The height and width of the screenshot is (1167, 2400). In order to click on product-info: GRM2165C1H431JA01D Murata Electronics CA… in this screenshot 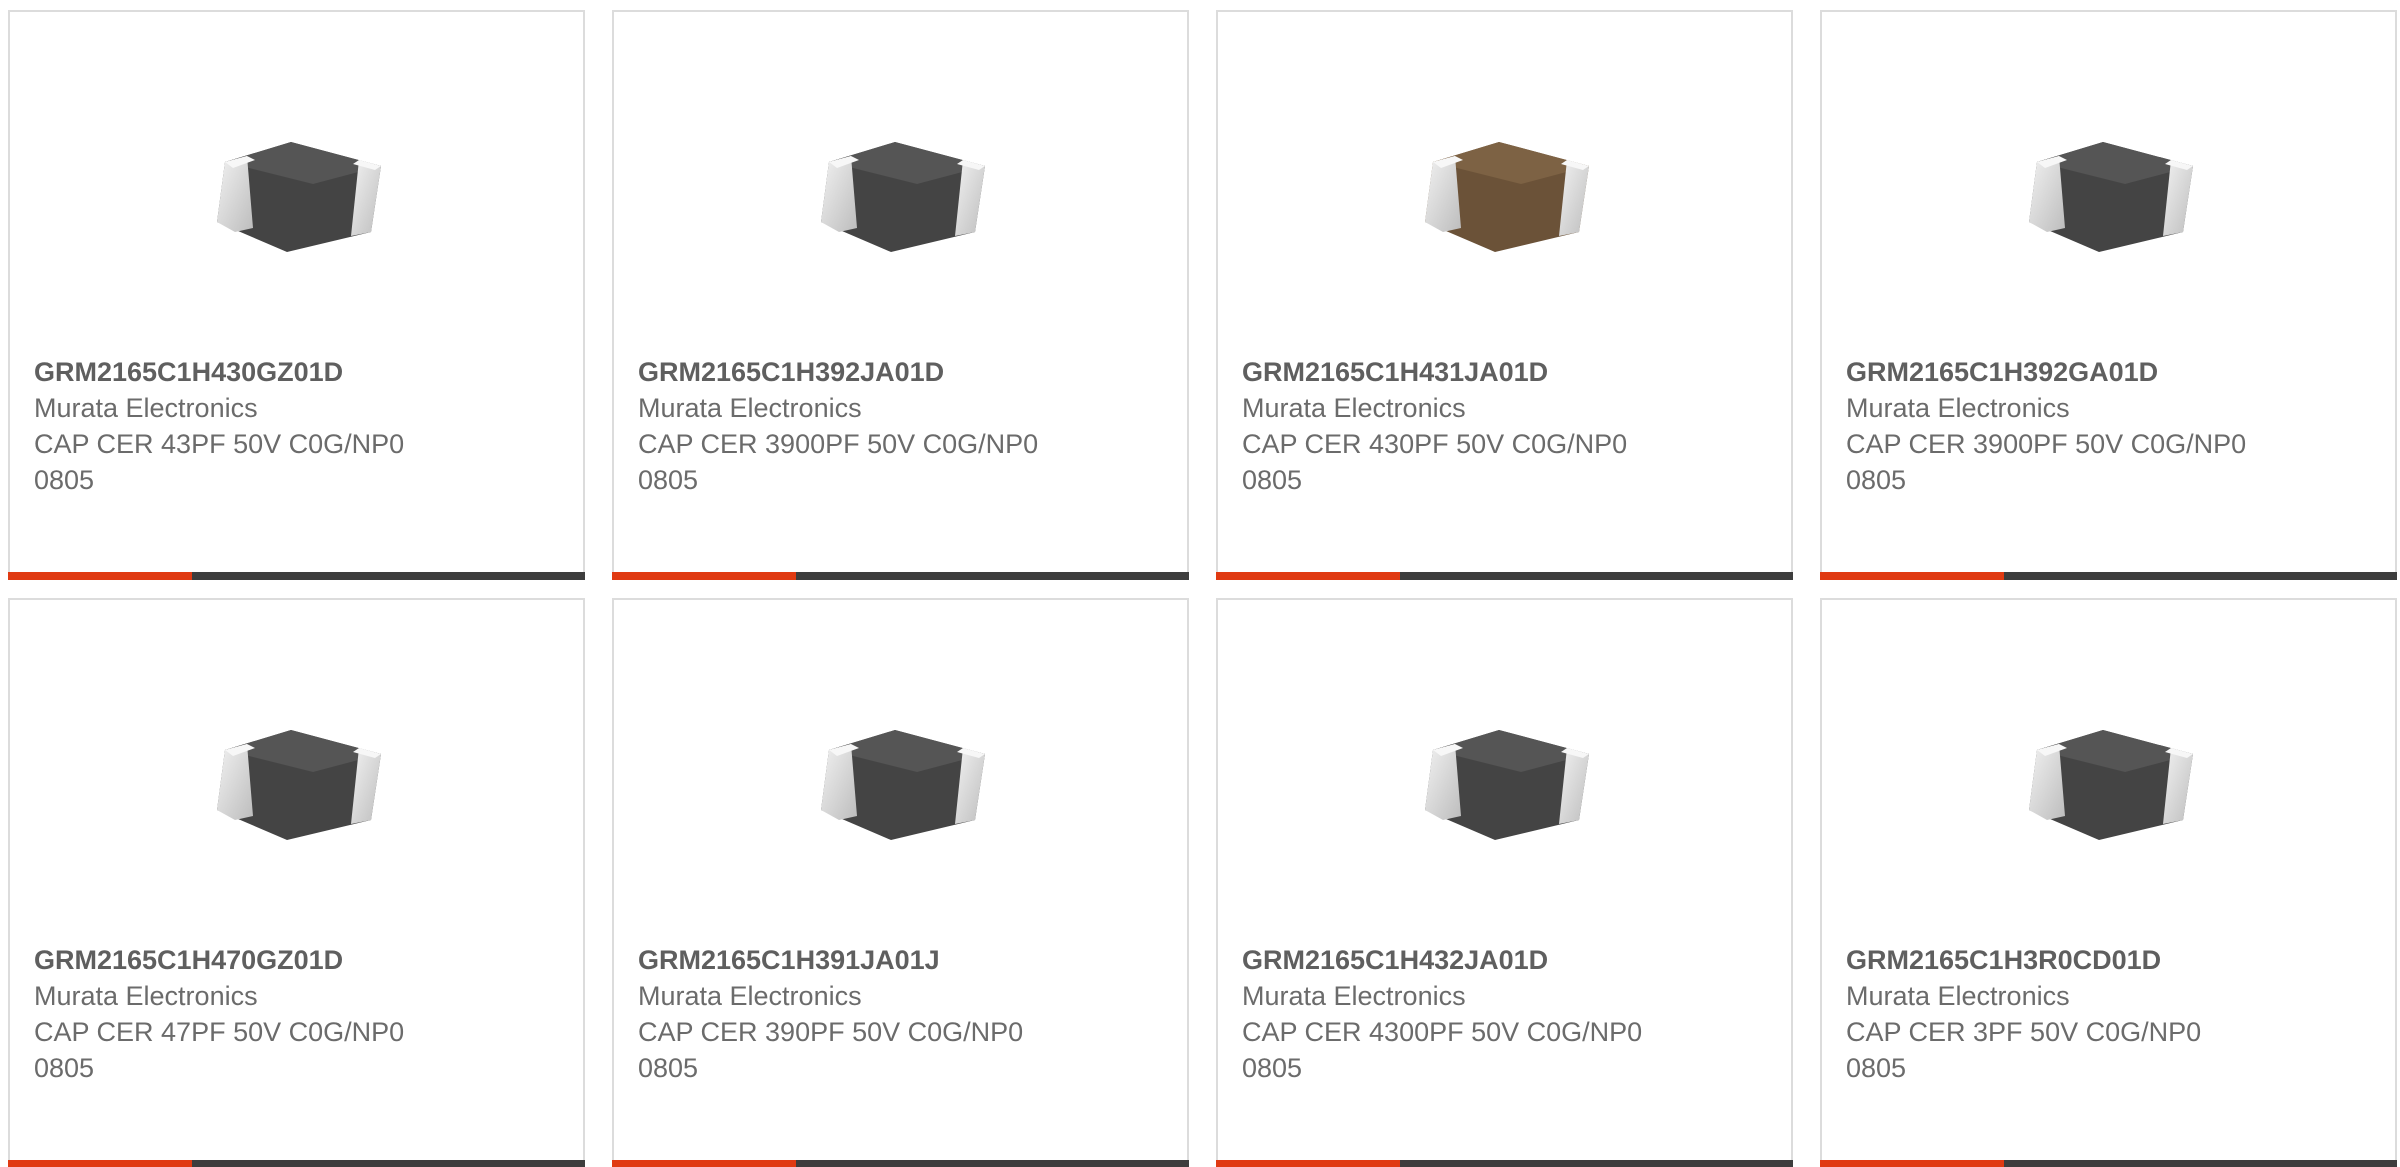, I will do `click(1506, 426)`.